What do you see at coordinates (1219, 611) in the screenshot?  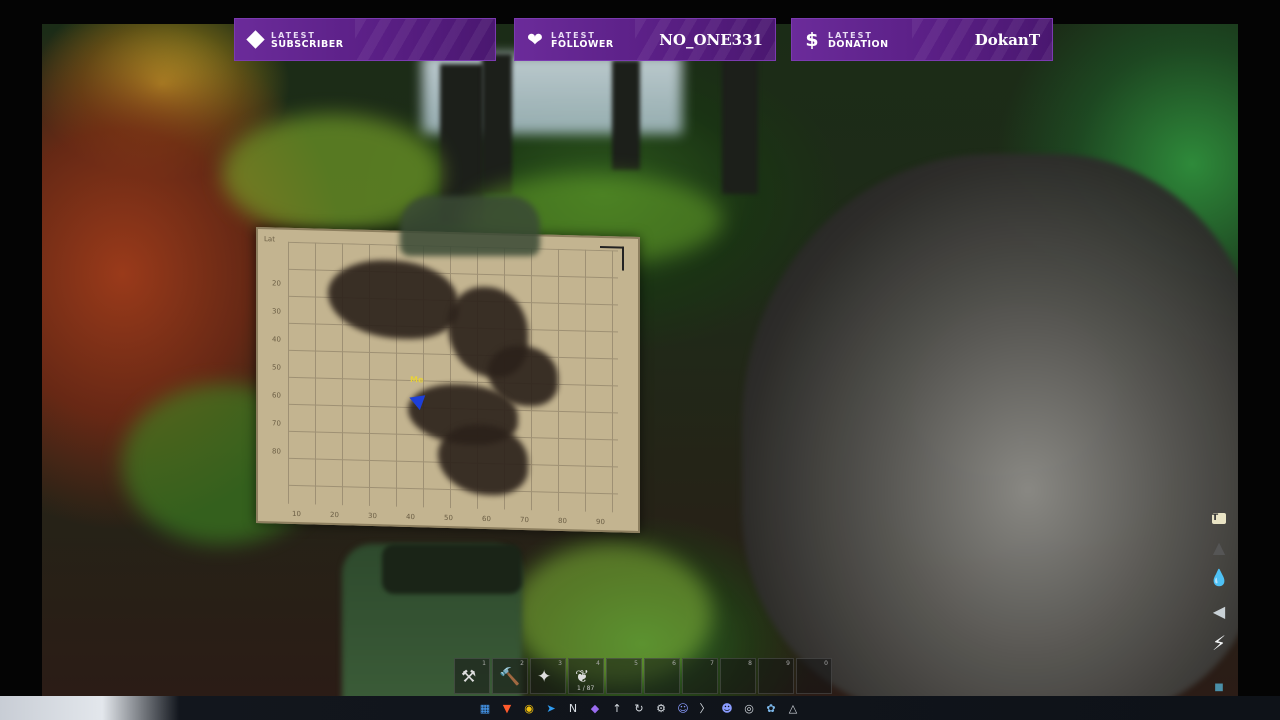 I see `food-icon: ◀` at bounding box center [1219, 611].